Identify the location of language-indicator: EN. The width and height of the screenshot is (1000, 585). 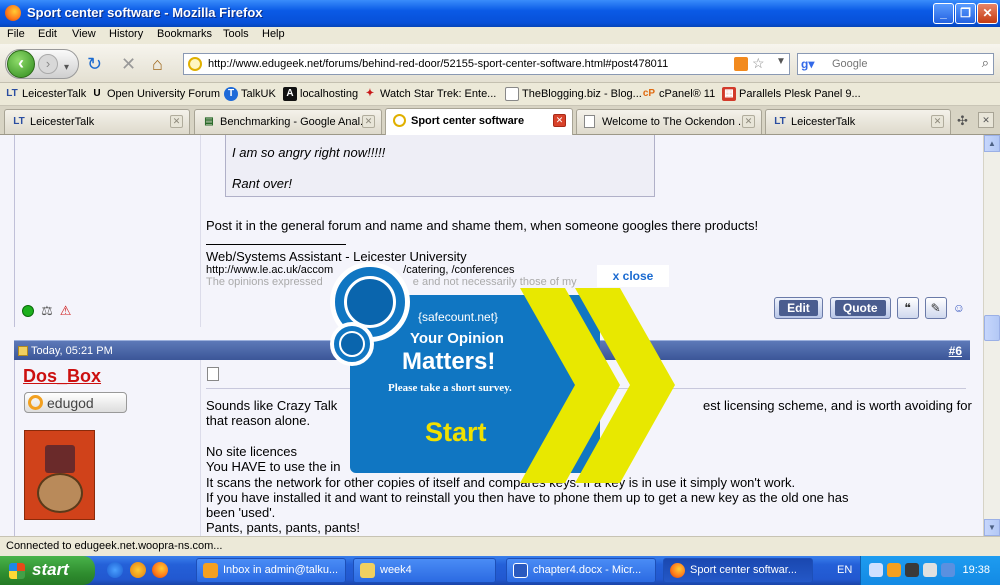
(844, 570).